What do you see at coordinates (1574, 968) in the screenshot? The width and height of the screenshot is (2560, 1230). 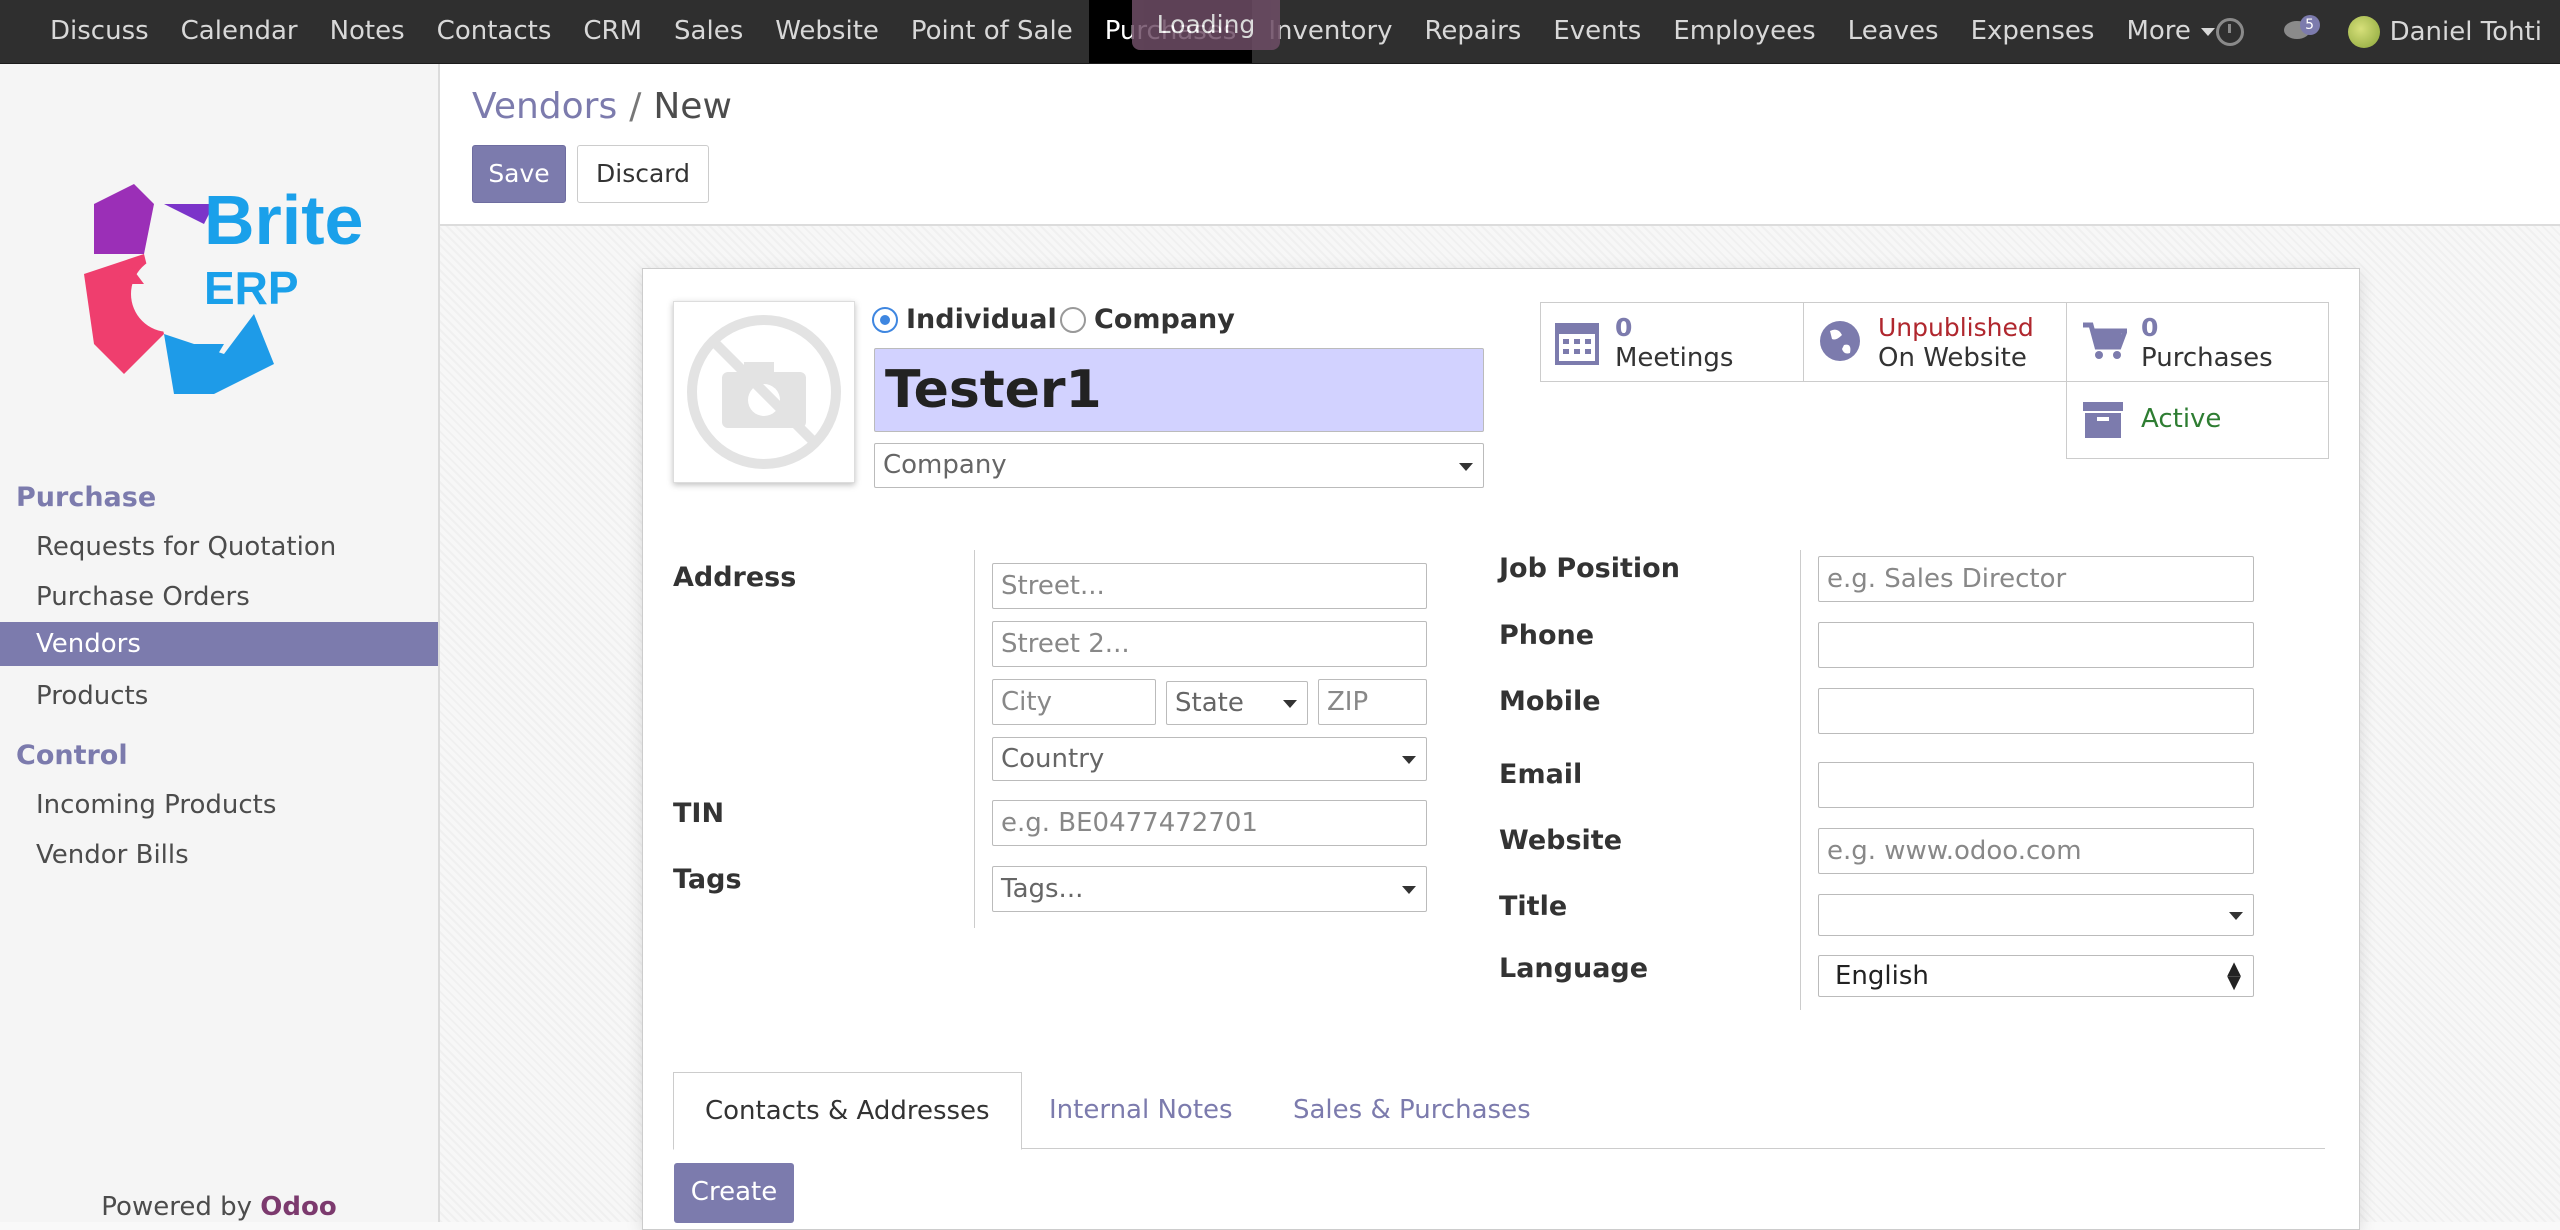 I see `language-label: Language` at bounding box center [1574, 968].